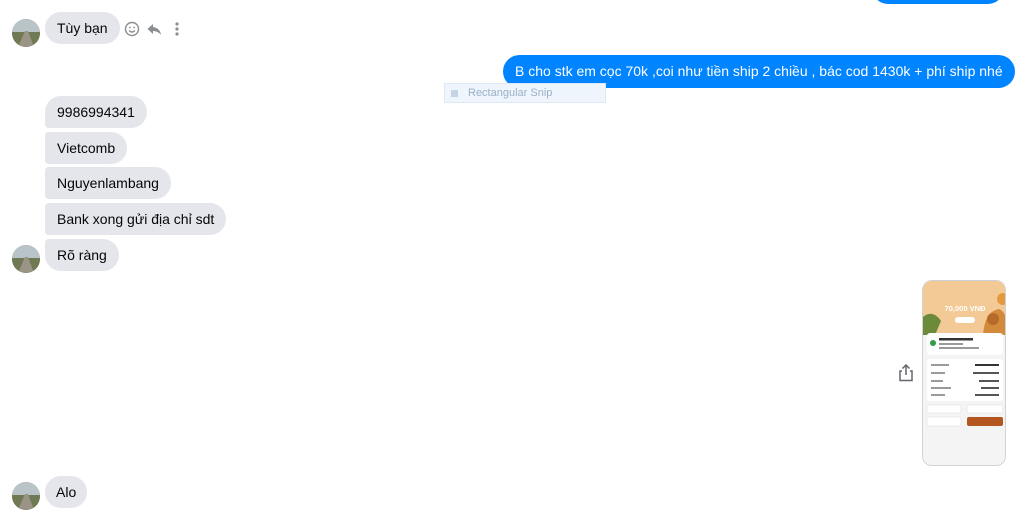 This screenshot has width=1024, height=511. What do you see at coordinates (965, 308) in the screenshot?
I see `receipt-amount: 70,000 VNĐ` at bounding box center [965, 308].